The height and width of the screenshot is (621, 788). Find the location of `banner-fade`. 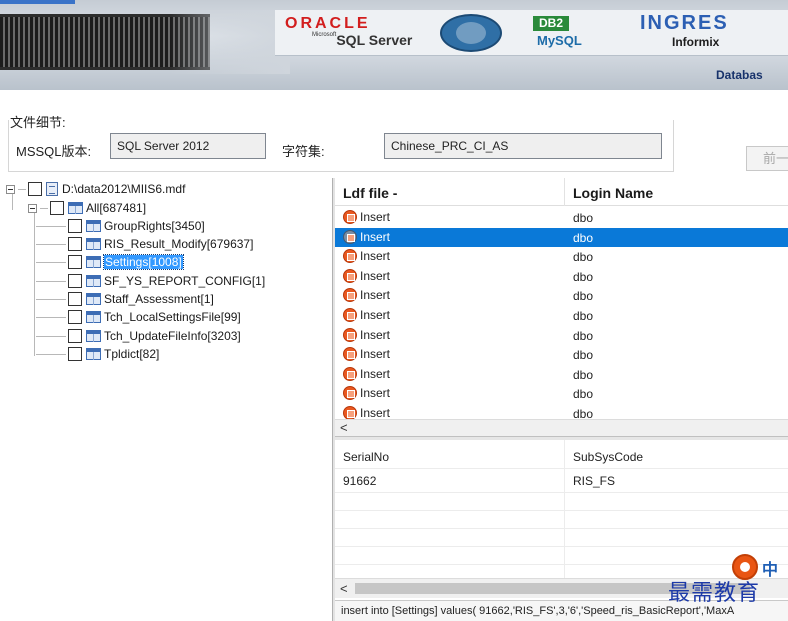

banner-fade is located at coordinates (230, 42).